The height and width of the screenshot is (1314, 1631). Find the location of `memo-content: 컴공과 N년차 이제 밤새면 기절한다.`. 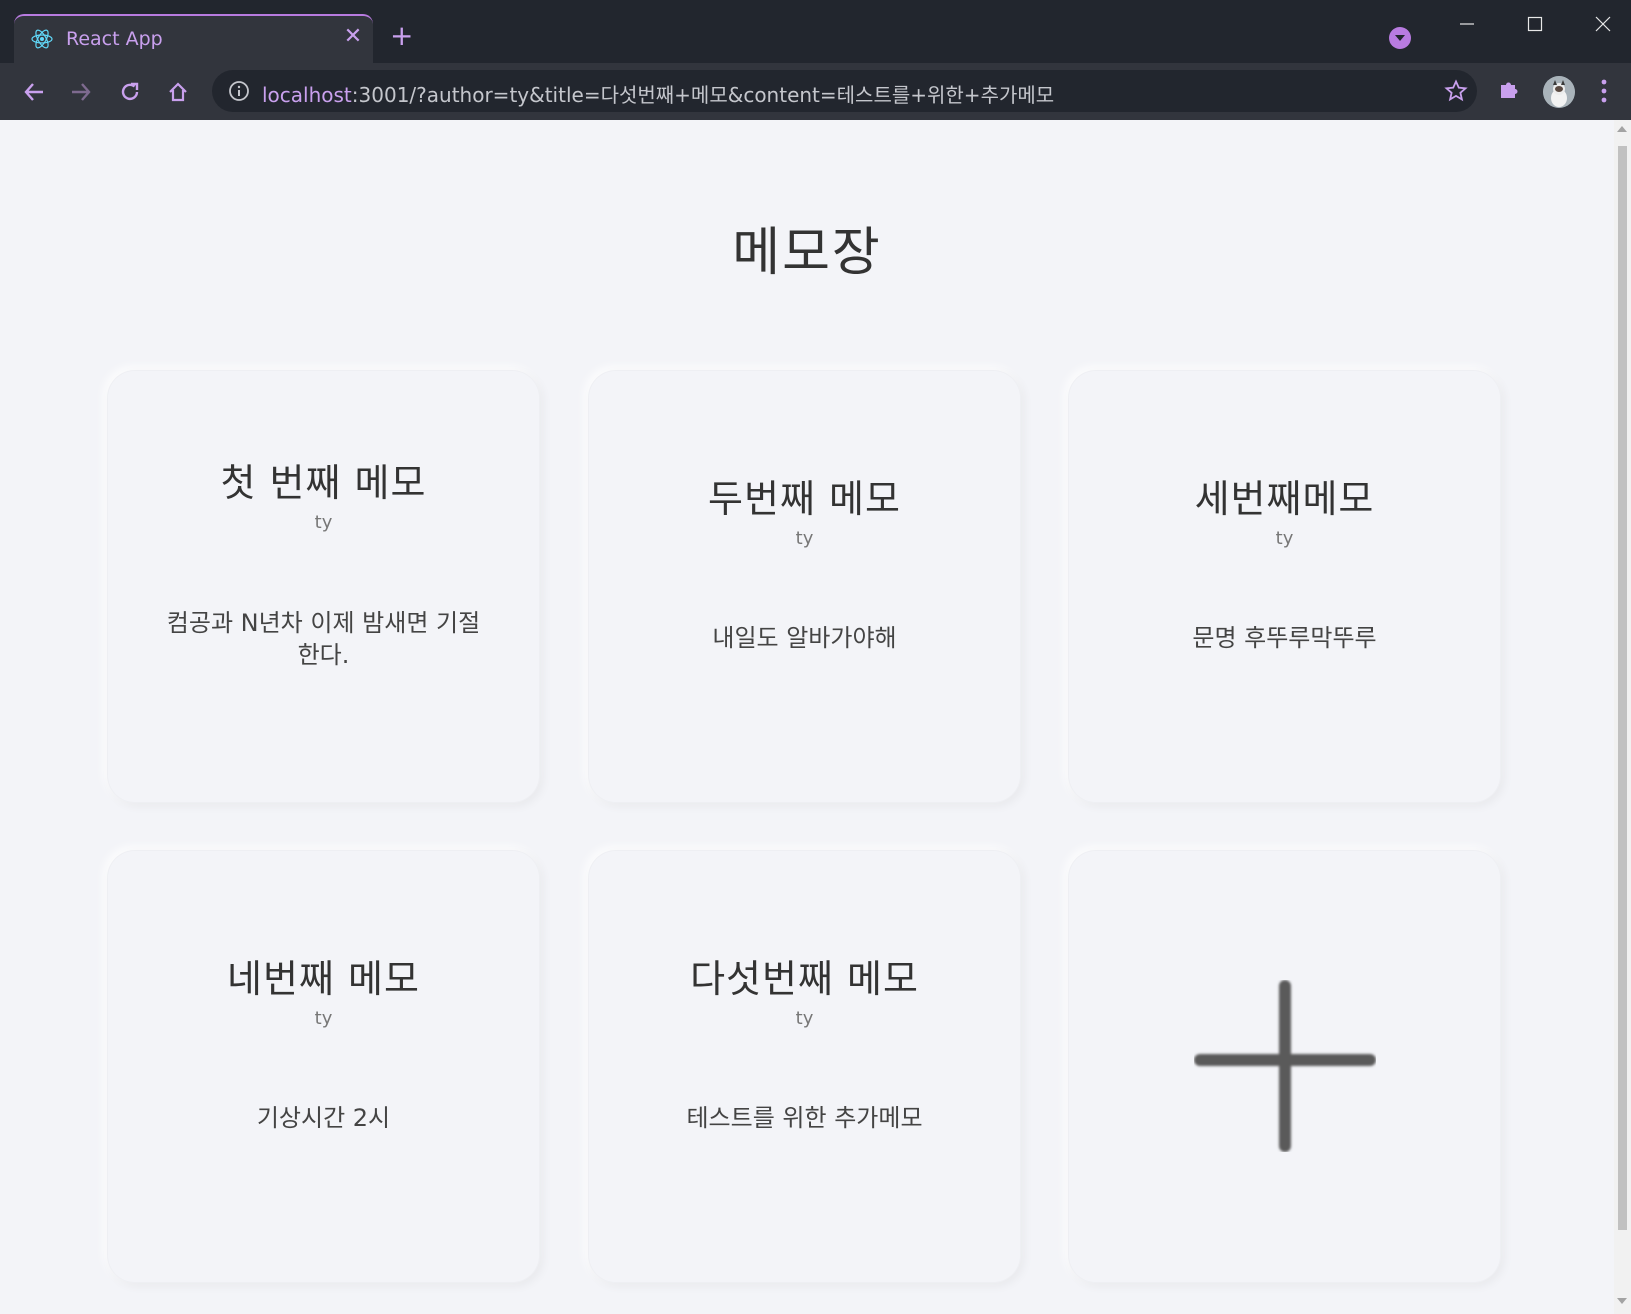

memo-content: 컴공과 N년차 이제 밤새면 기절한다. is located at coordinates (323, 639).